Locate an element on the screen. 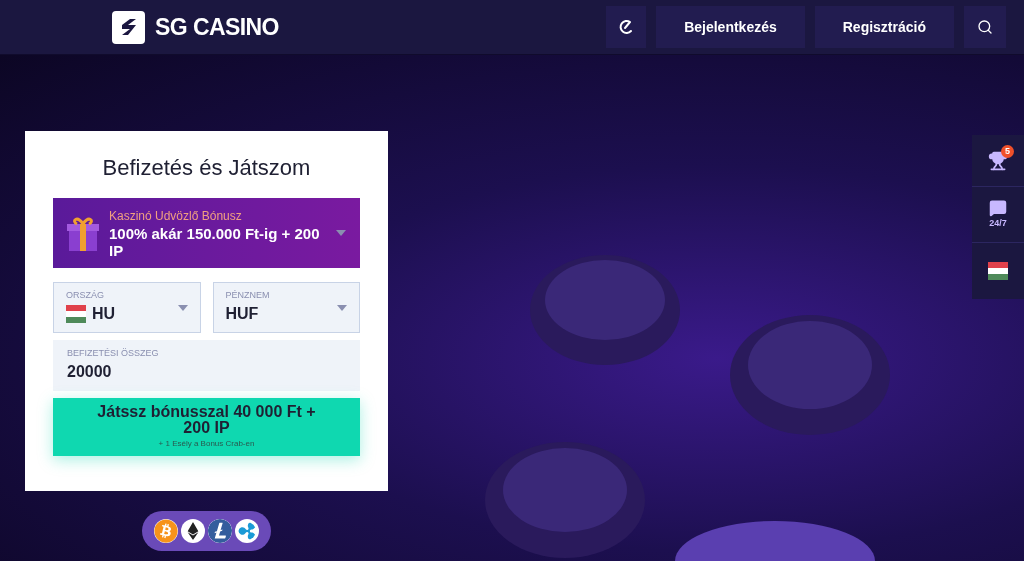 This screenshot has width=1024, height=561. logo-text: SG CASINO is located at coordinates (217, 27).